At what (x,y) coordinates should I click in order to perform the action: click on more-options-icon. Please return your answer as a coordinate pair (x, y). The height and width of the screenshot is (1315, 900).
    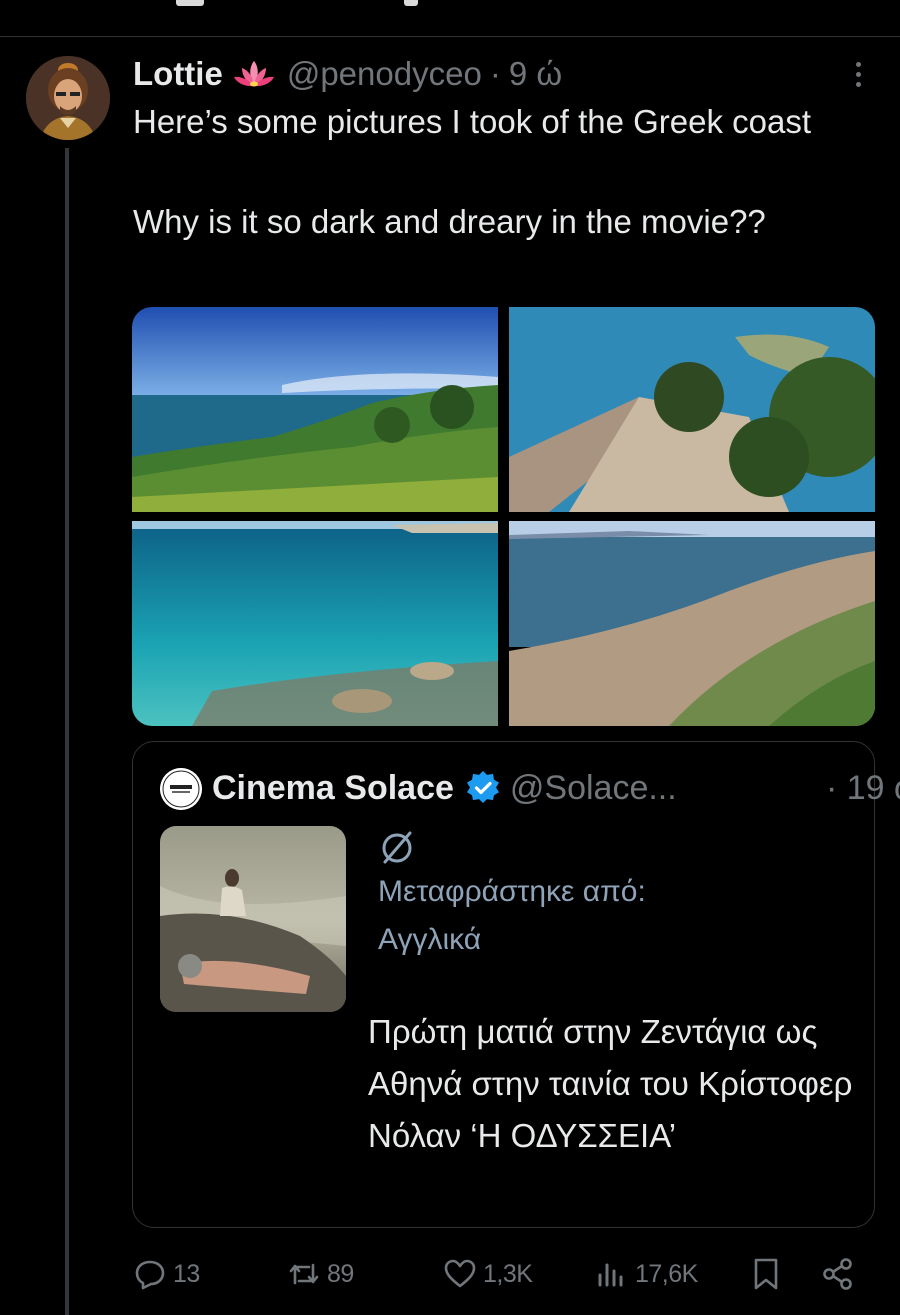
    Looking at the image, I should click on (858, 75).